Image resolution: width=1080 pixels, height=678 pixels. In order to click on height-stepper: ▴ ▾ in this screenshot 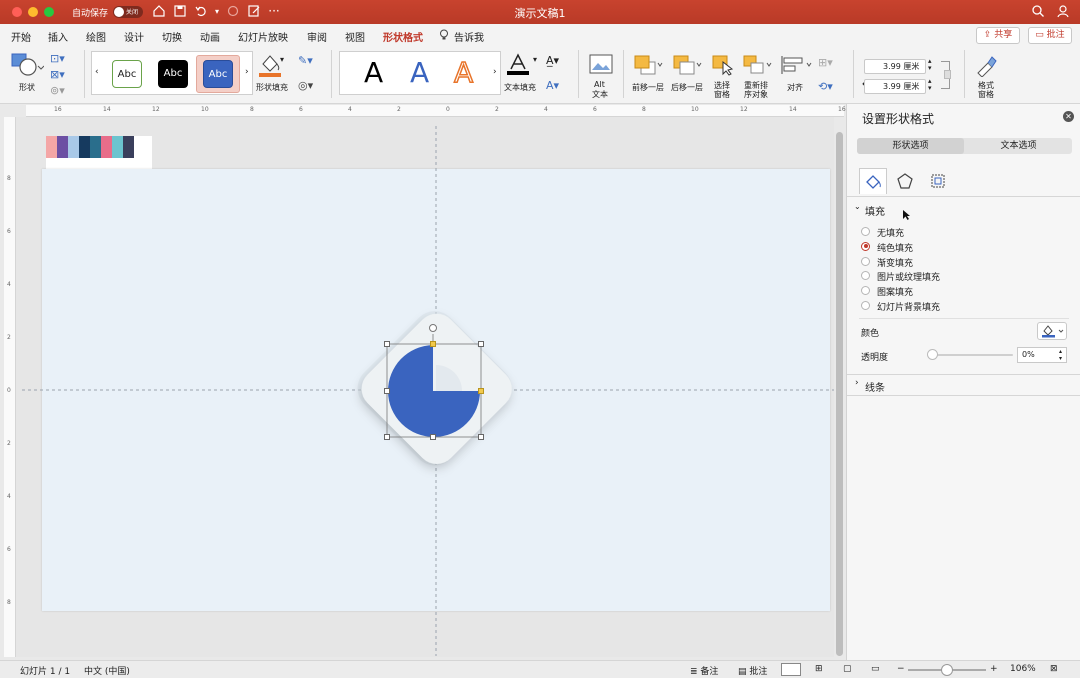, I will do `click(930, 65)`.